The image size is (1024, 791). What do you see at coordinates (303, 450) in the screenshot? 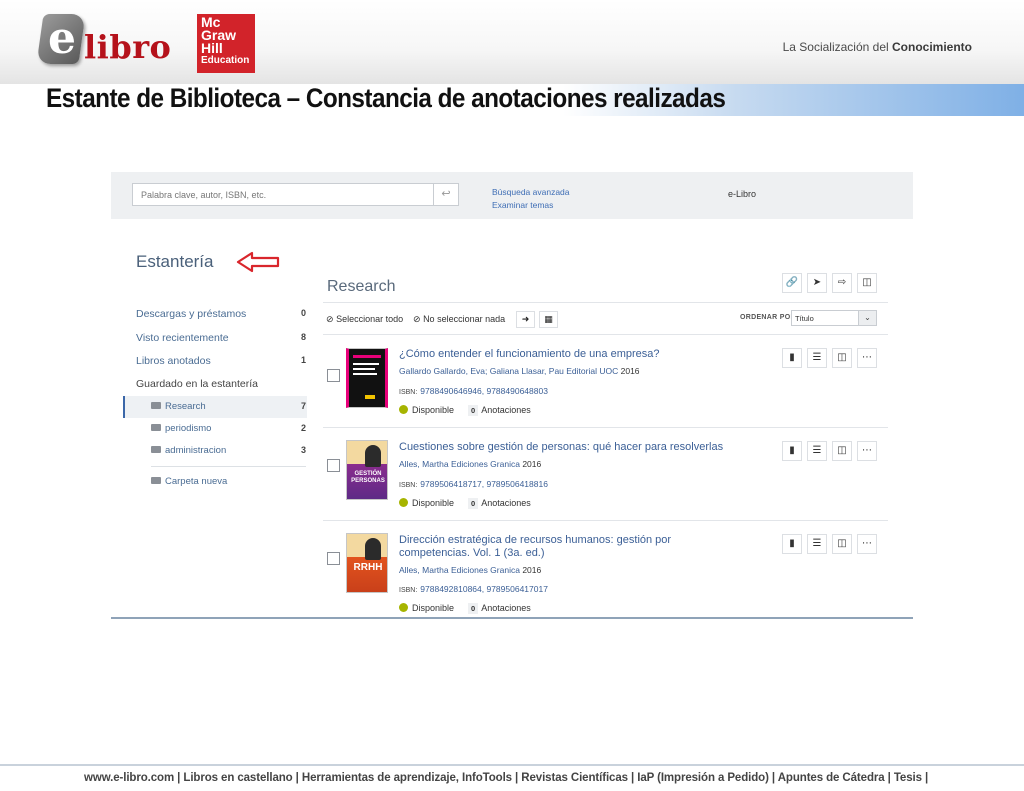
I see `folder-count: 3` at bounding box center [303, 450].